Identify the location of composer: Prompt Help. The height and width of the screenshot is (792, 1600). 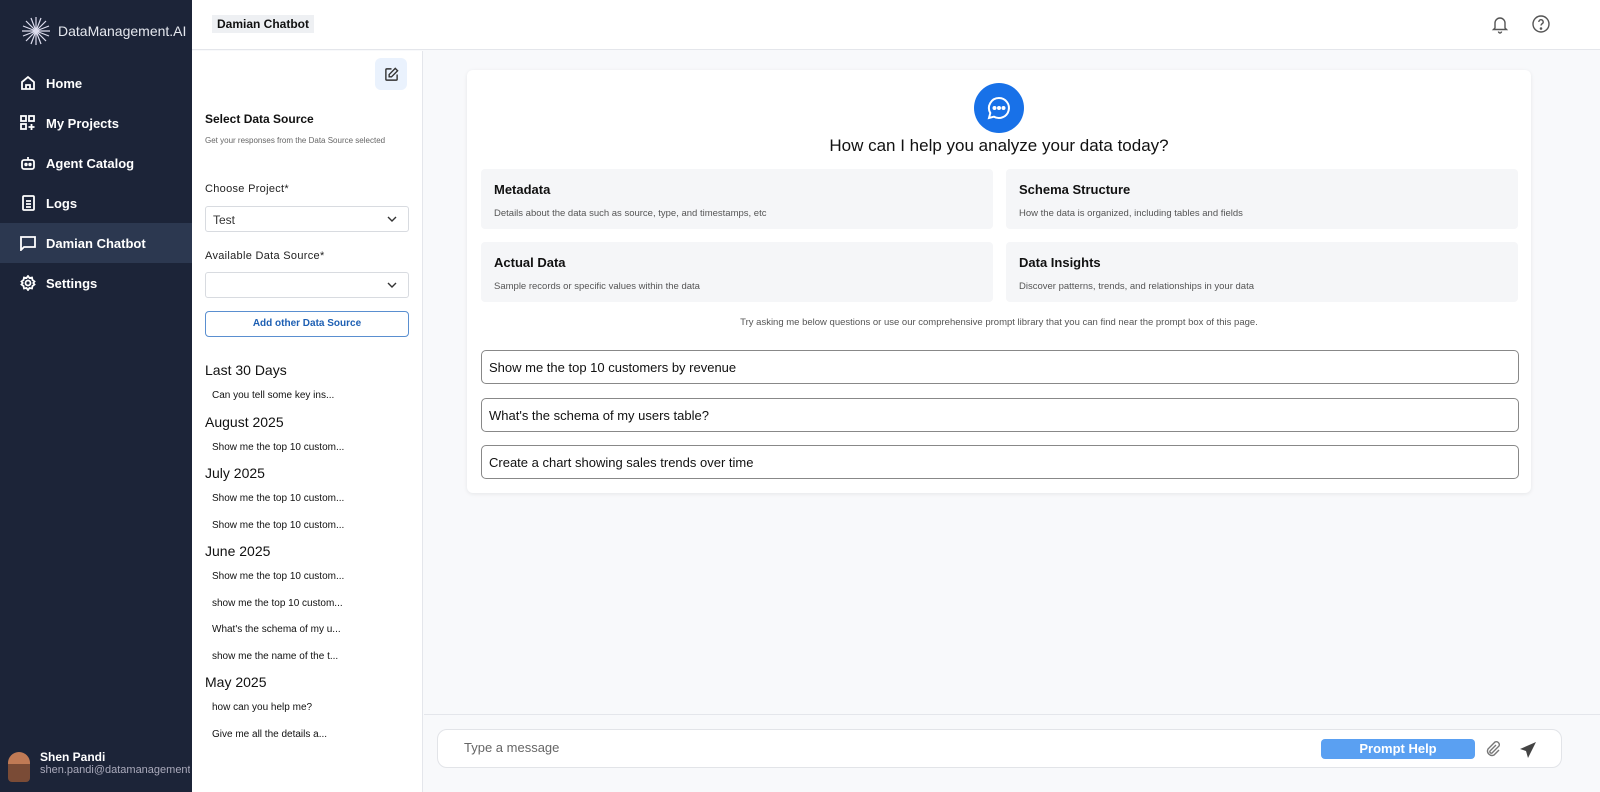
(999, 748).